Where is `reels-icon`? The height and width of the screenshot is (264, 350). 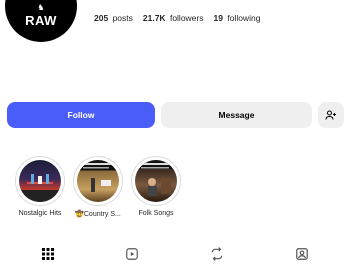
reels-icon is located at coordinates (132, 254).